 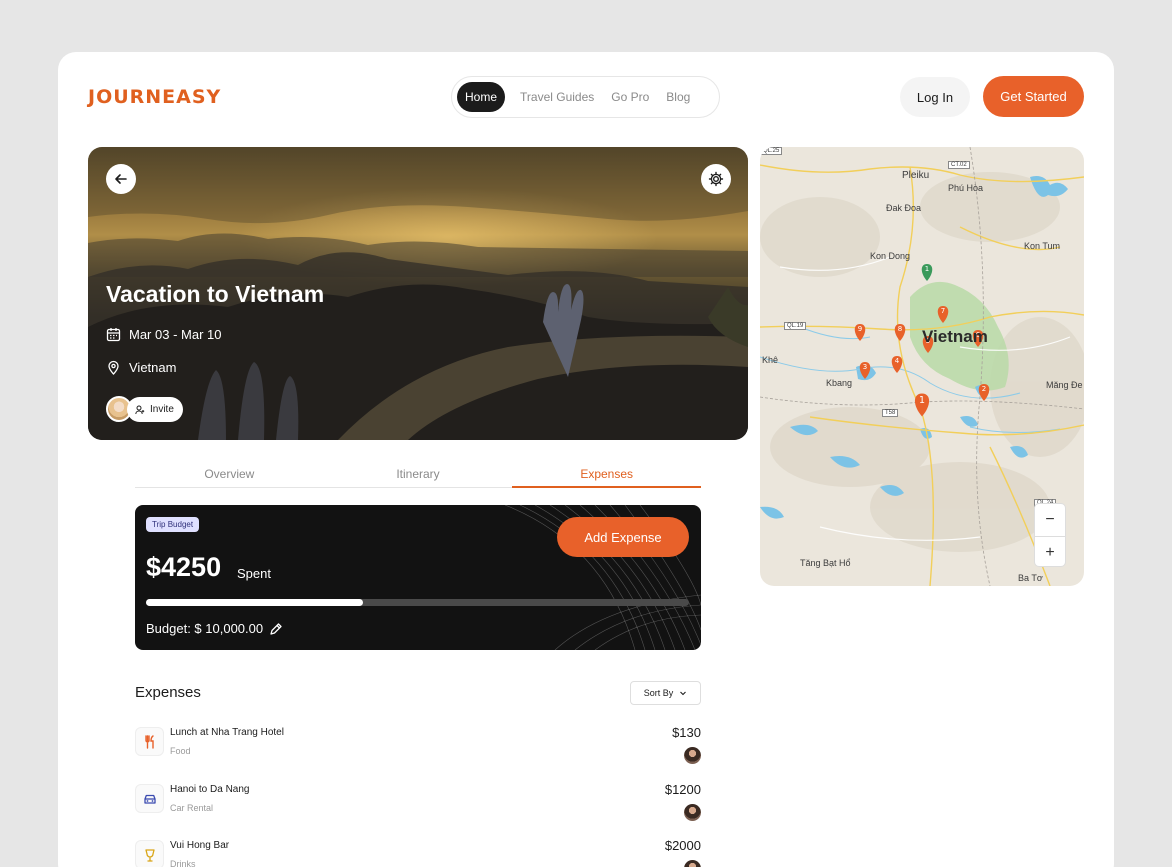 I want to click on settings-button, so click(x=716, y=179).